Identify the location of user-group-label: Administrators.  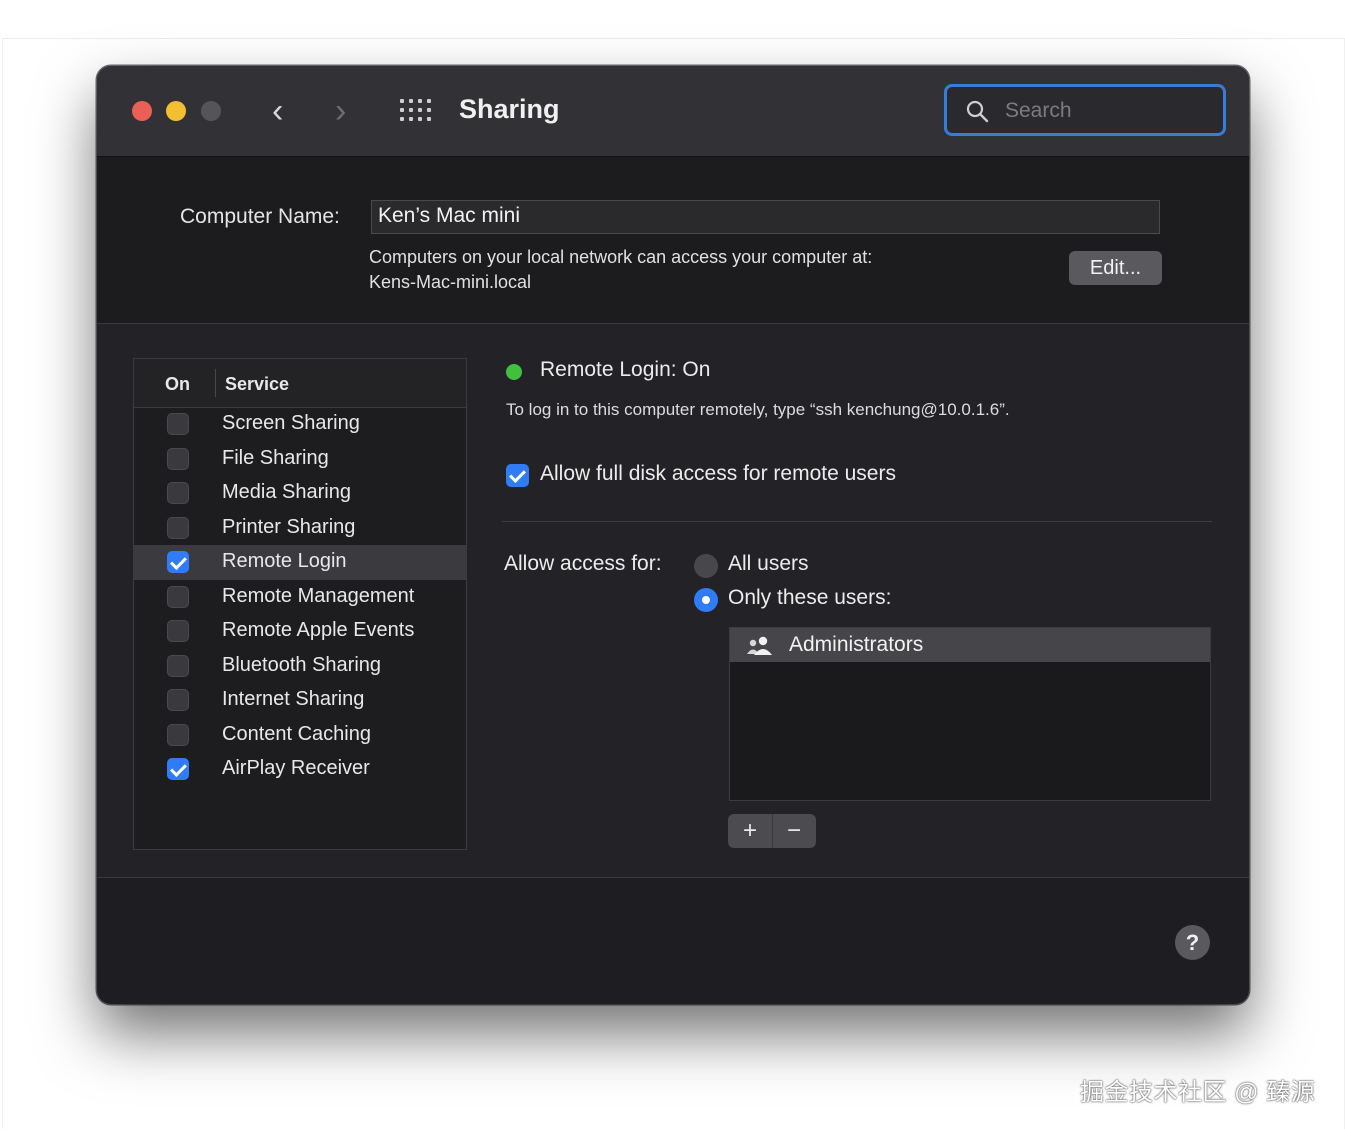
(856, 644).